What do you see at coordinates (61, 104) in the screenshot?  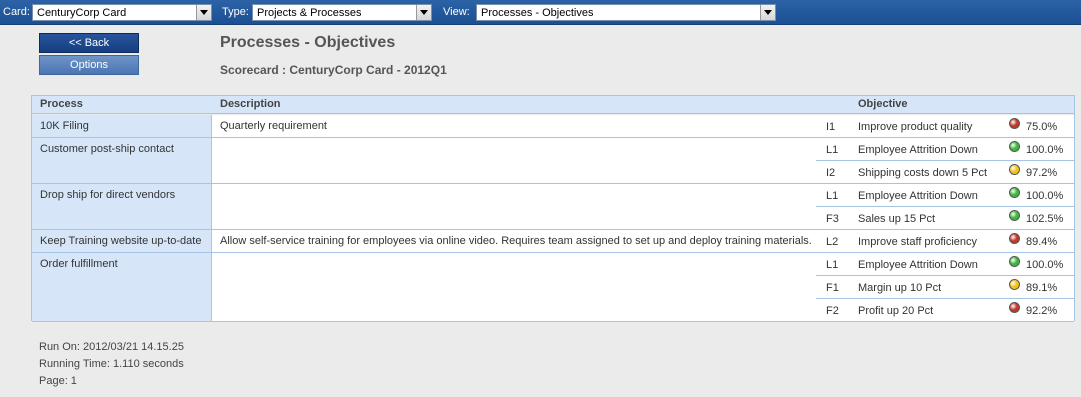 I see `header-process: Process` at bounding box center [61, 104].